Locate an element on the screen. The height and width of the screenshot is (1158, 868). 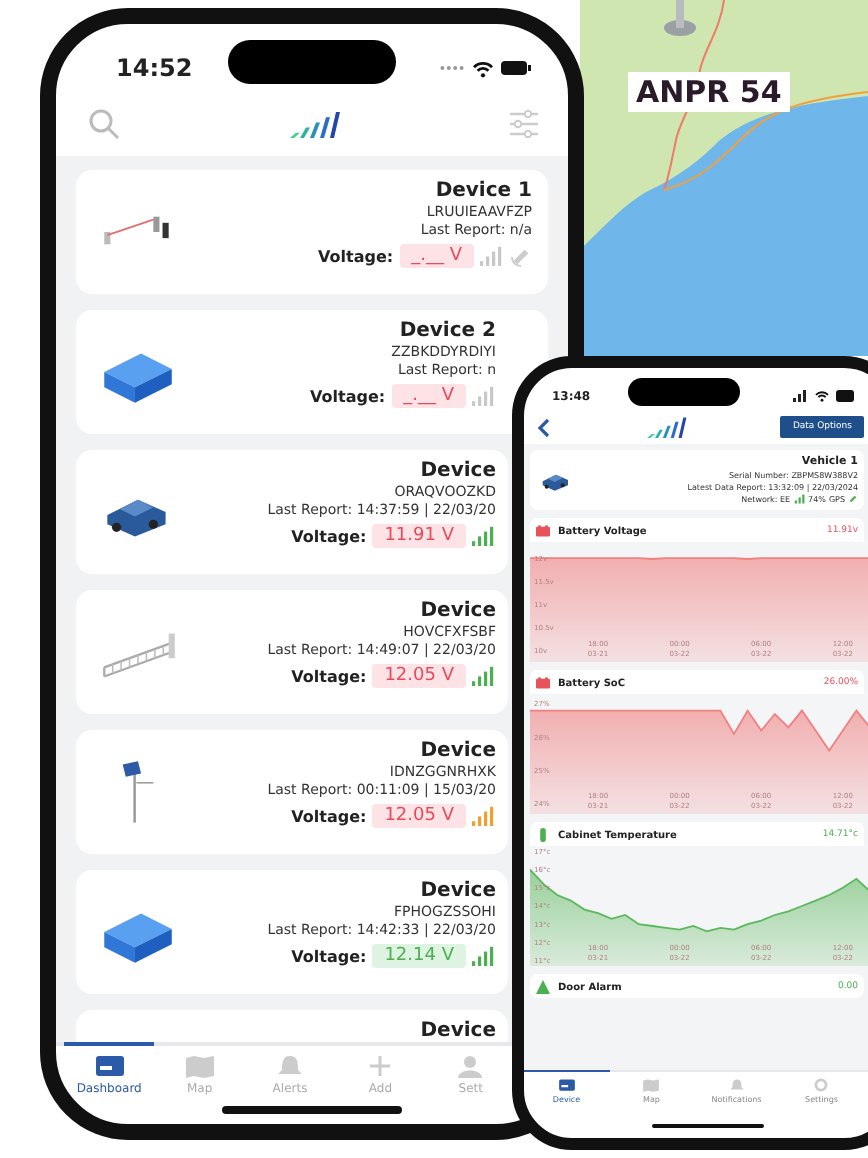
device-title: Device 1 is located at coordinates (483, 191).